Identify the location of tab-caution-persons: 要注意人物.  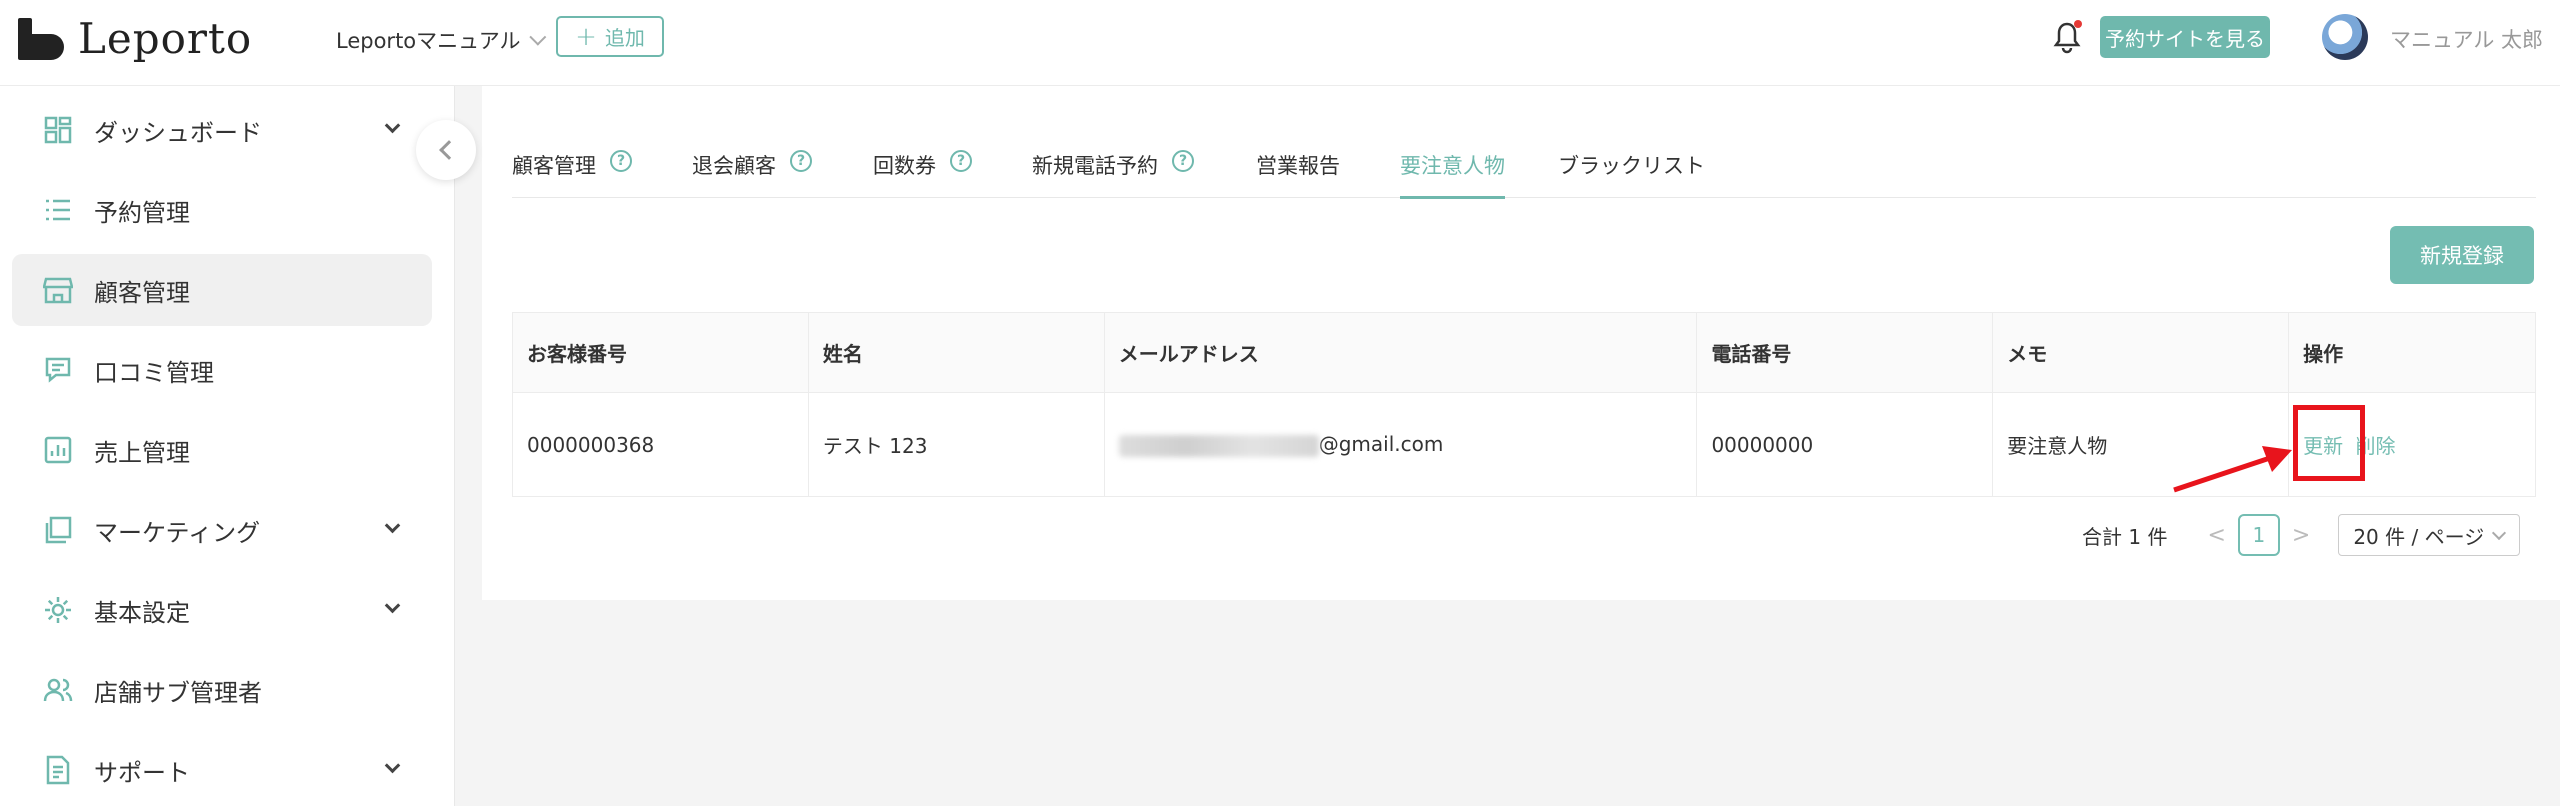
(1452, 170).